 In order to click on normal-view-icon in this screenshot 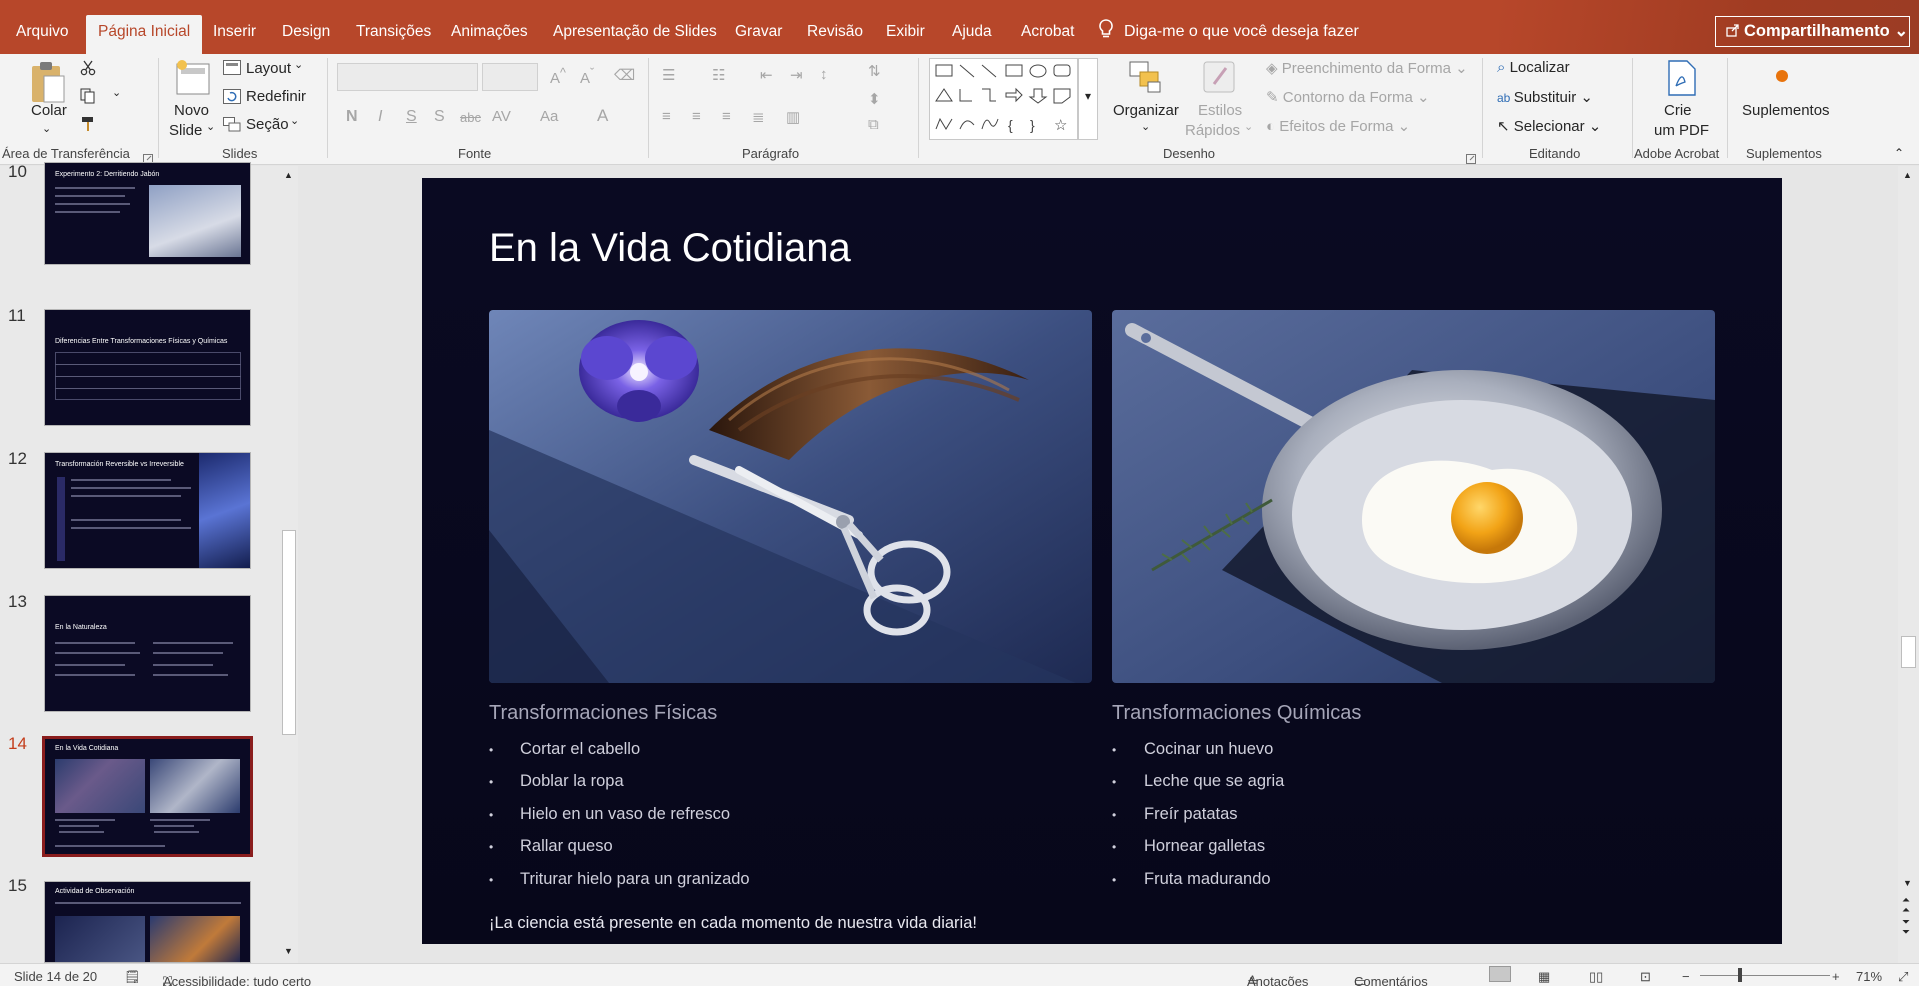, I will do `click(1500, 974)`.